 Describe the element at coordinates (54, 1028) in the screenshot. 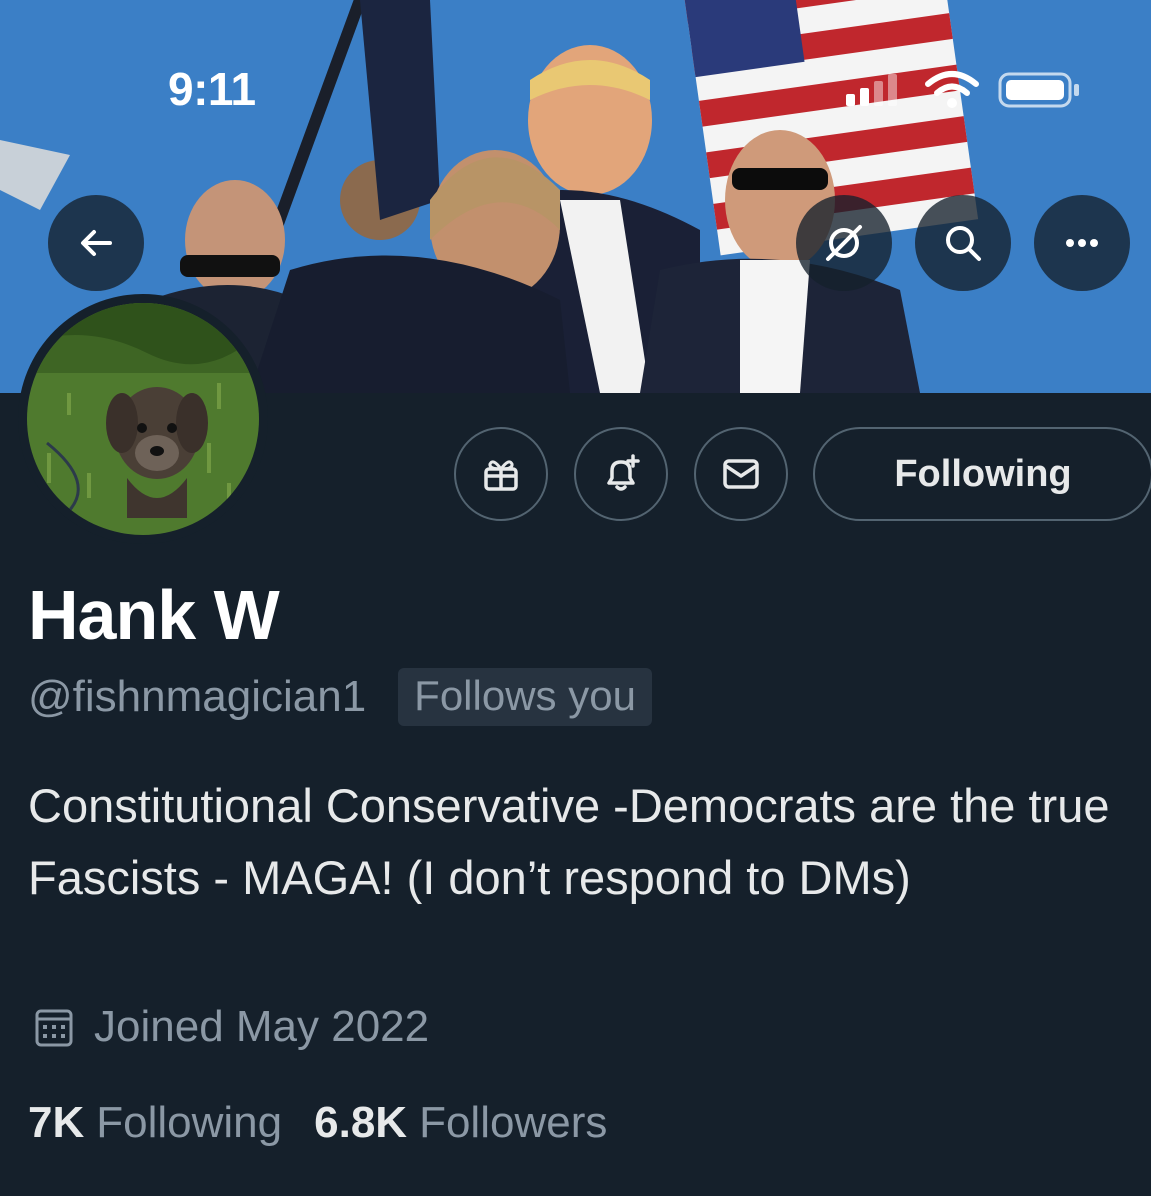

I see `calendar-icon` at that location.